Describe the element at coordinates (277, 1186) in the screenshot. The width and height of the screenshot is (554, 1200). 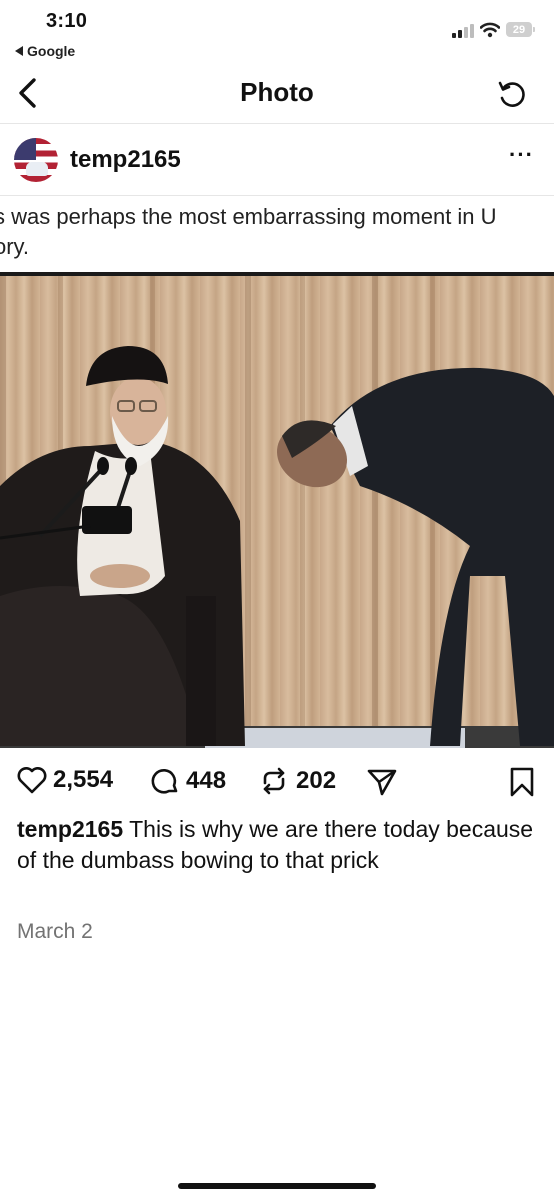
I see `home-indicator` at that location.